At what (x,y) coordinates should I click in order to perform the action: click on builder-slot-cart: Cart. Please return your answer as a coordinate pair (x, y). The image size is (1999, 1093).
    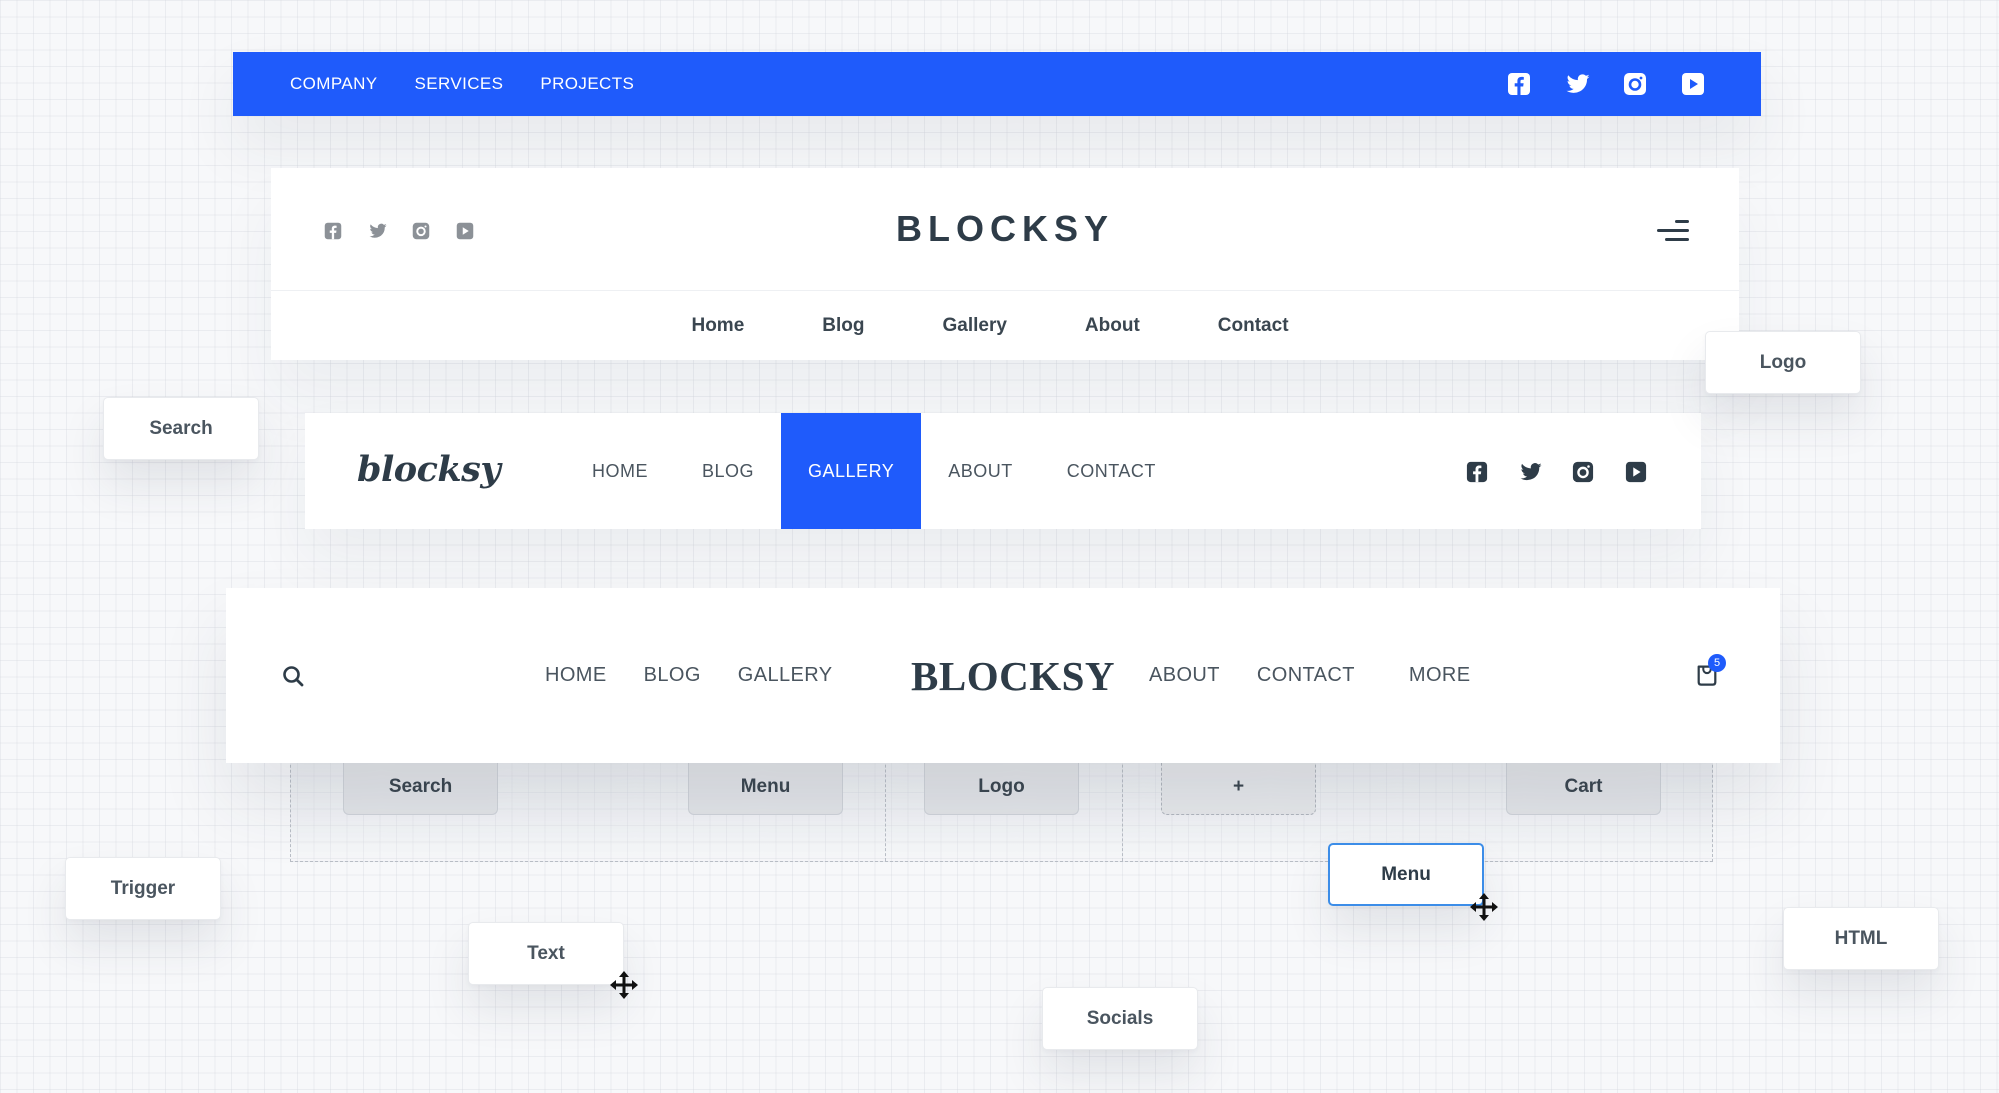
    Looking at the image, I should click on (1583, 787).